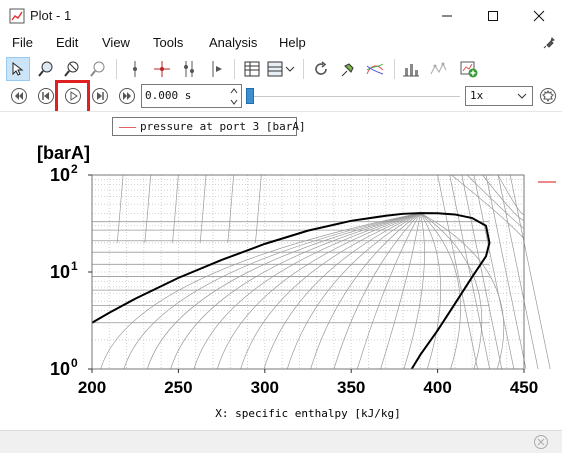 The image size is (562, 455). I want to click on crosshair-icon, so click(162, 69).